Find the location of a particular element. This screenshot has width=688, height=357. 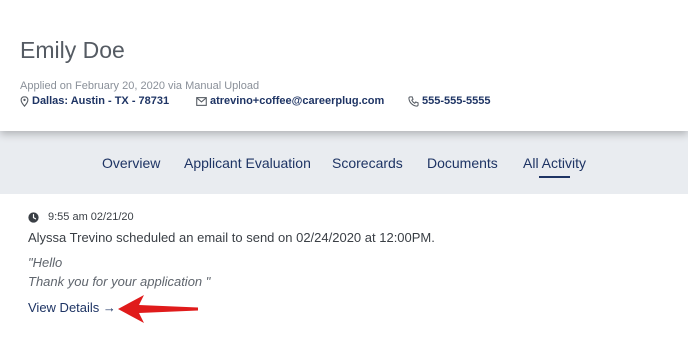

location-link: Dallas: Austin - TX - 78731 is located at coordinates (94, 101).